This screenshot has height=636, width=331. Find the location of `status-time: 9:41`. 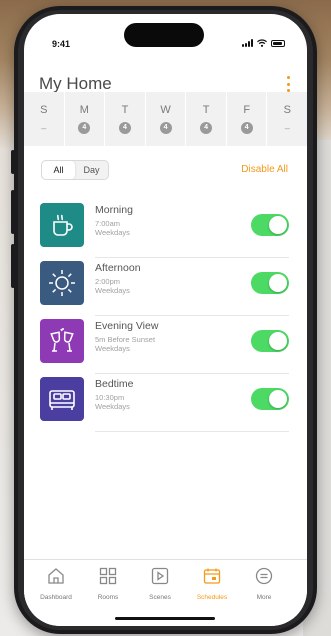

status-time: 9:41 is located at coordinates (61, 44).